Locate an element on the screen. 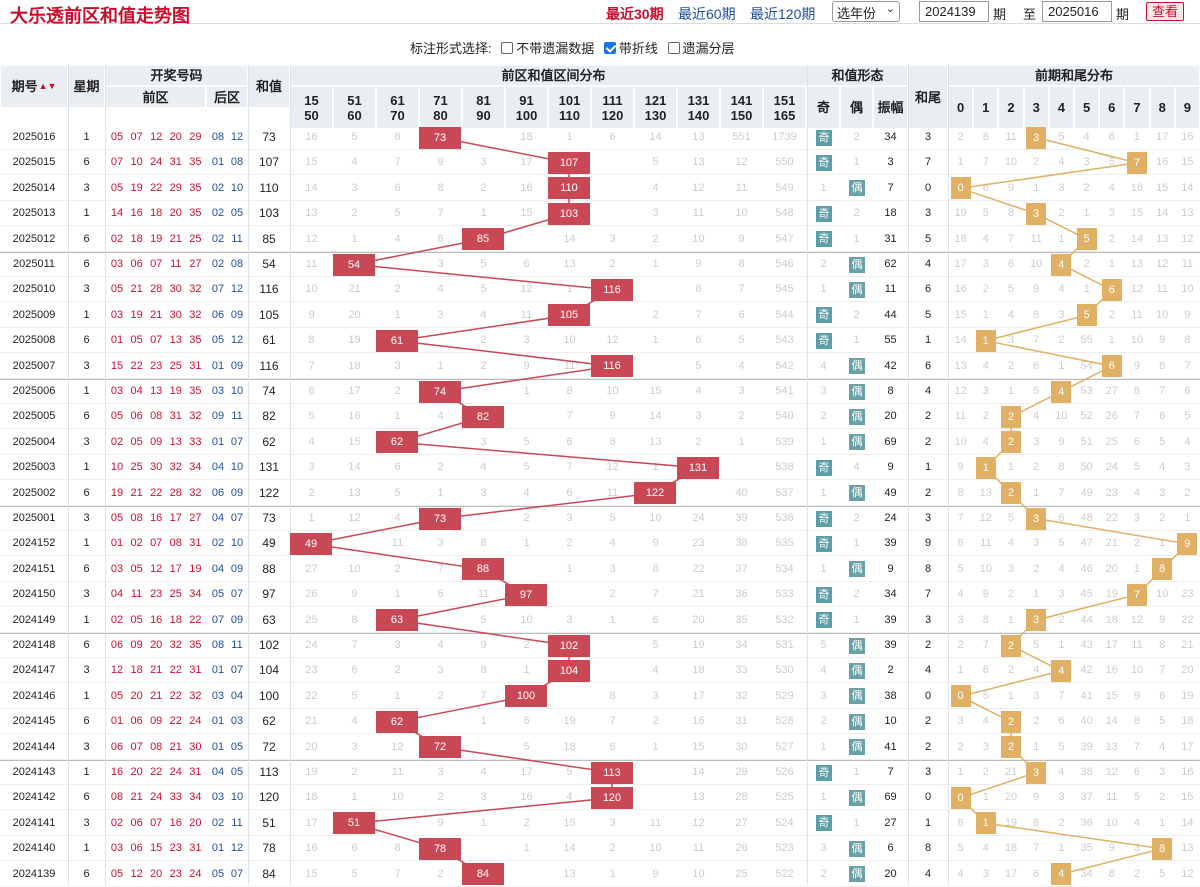 This screenshot has width=1200, height=887. tail-hit-box: 9 is located at coordinates (1187, 543).